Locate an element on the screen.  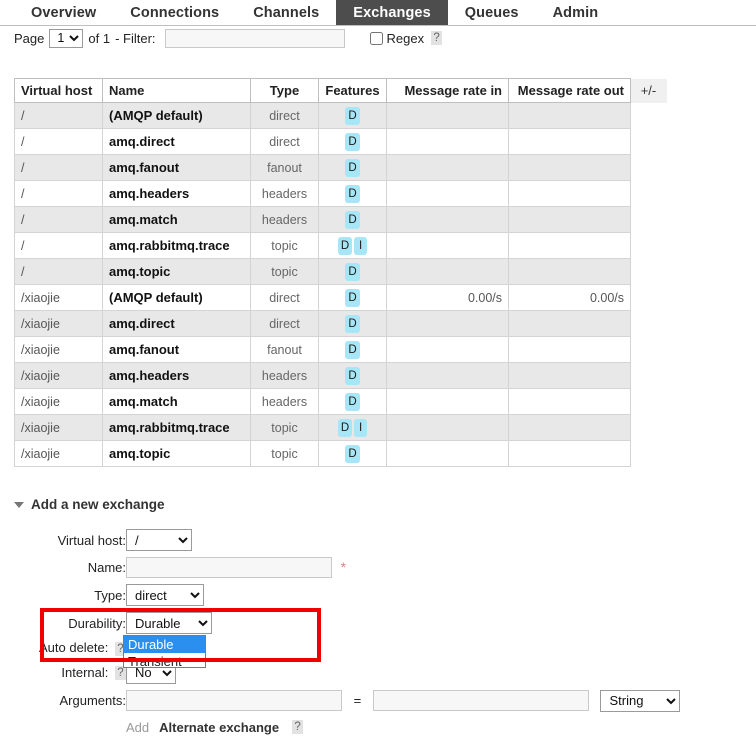
table-row: /xiaojie amq.headers headers D is located at coordinates (340, 375).